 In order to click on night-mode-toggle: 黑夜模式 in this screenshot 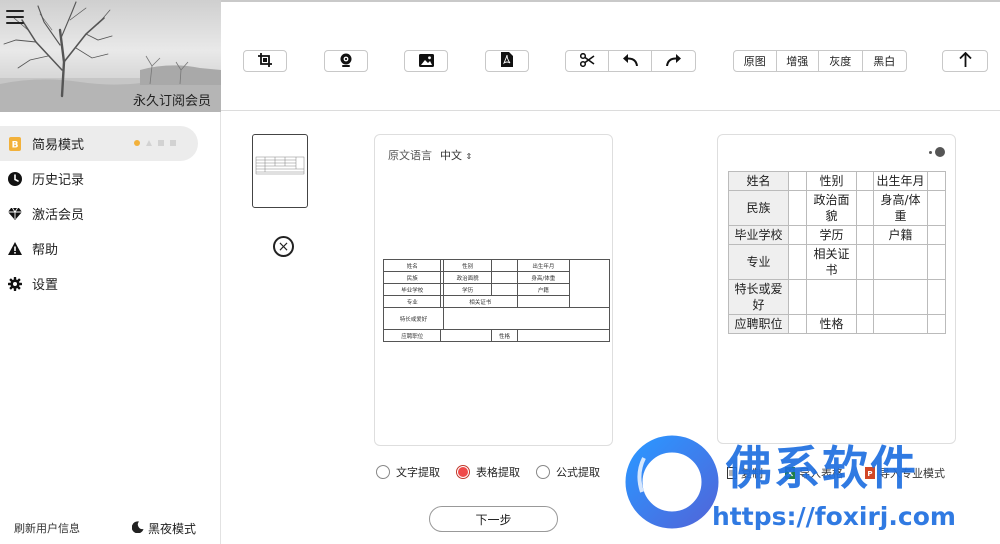, I will do `click(164, 528)`.